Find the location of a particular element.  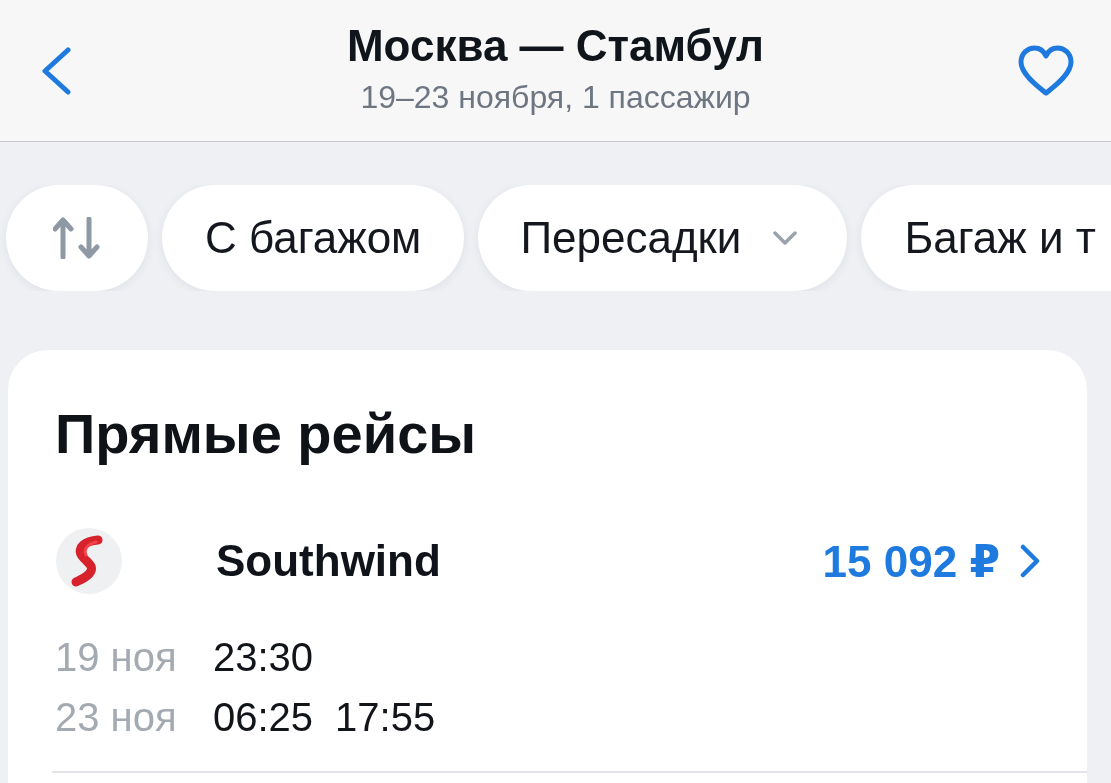

filter-dropdown: Пересадки is located at coordinates (663, 238).